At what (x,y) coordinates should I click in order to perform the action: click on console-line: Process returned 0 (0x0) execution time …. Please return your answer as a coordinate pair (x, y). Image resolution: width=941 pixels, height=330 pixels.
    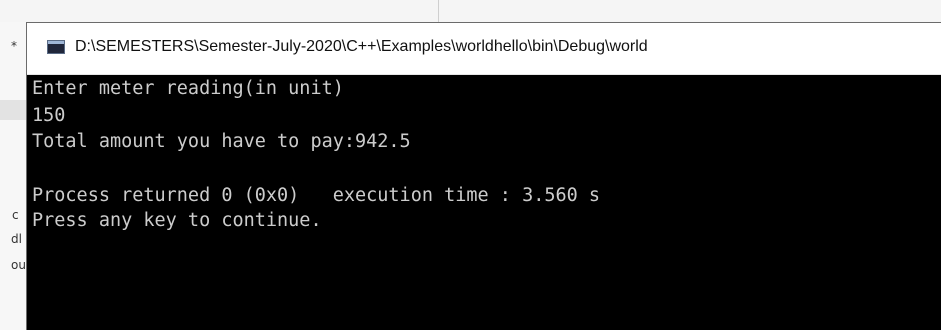
    Looking at the image, I should click on (316, 195).